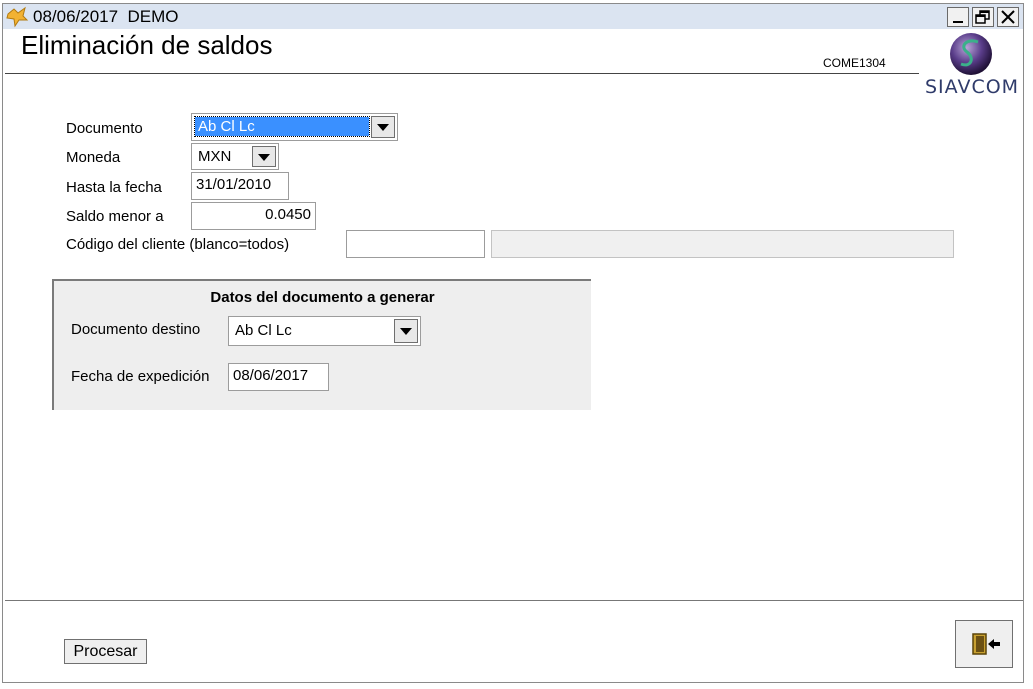 The height and width of the screenshot is (689, 1033). What do you see at coordinates (722, 244) in the screenshot?
I see `cliente-name-display` at bounding box center [722, 244].